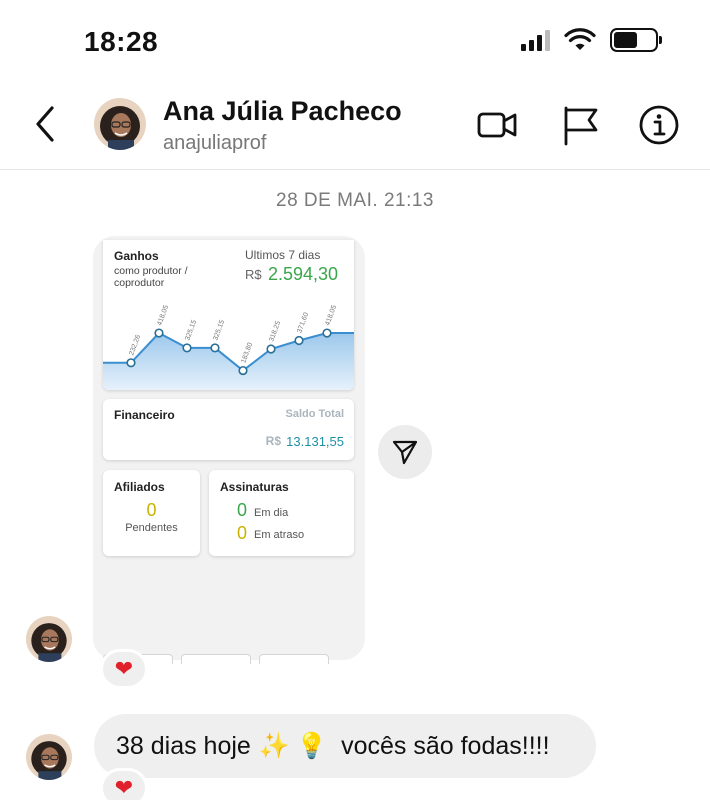 This screenshot has width=710, height=800. I want to click on status-time: 18:28, so click(121, 41).